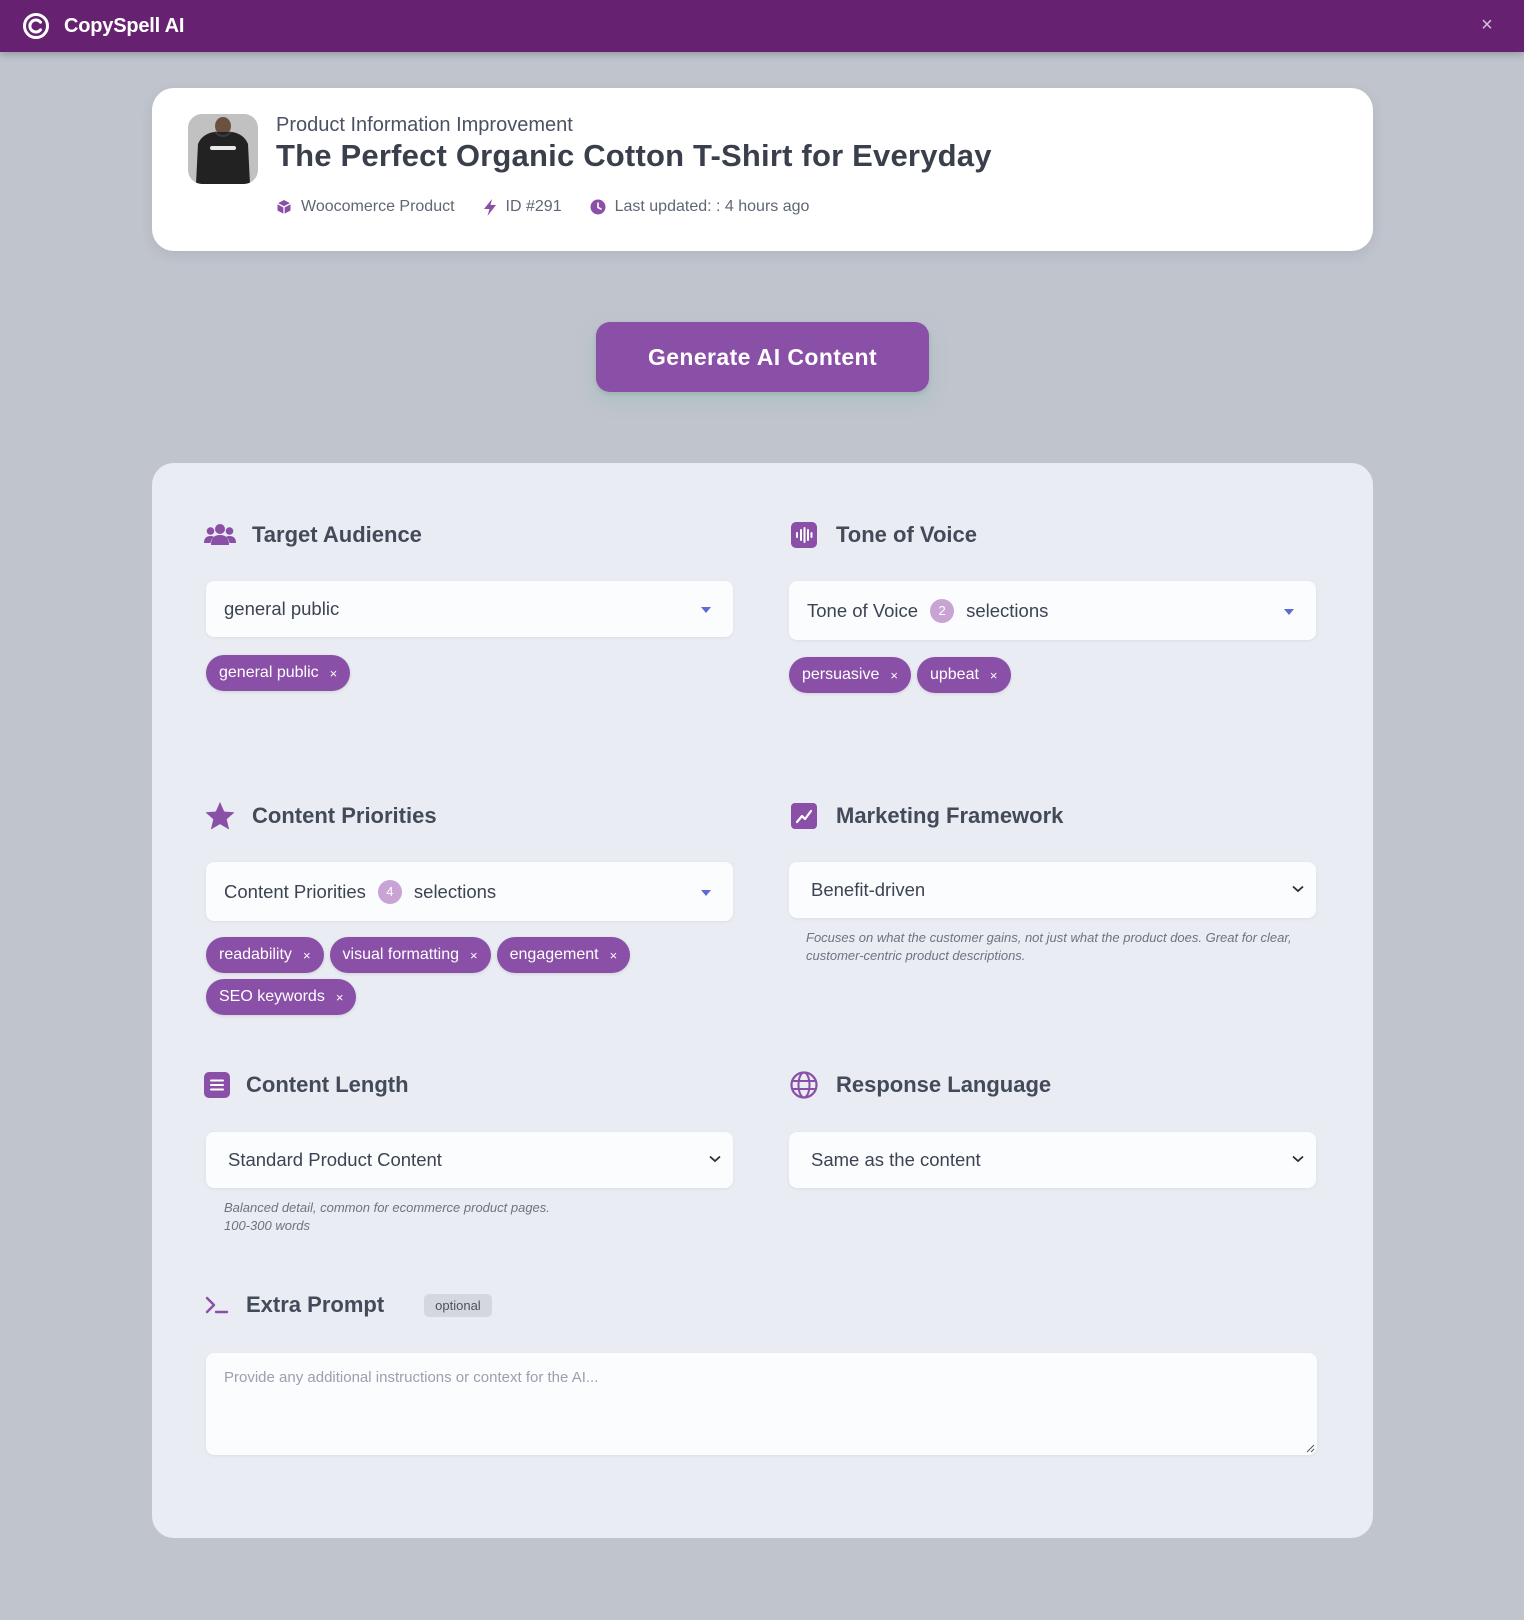 The height and width of the screenshot is (1620, 1524). Describe the element at coordinates (389, 891) in the screenshot. I see `priorities-count-badge: 4` at that location.